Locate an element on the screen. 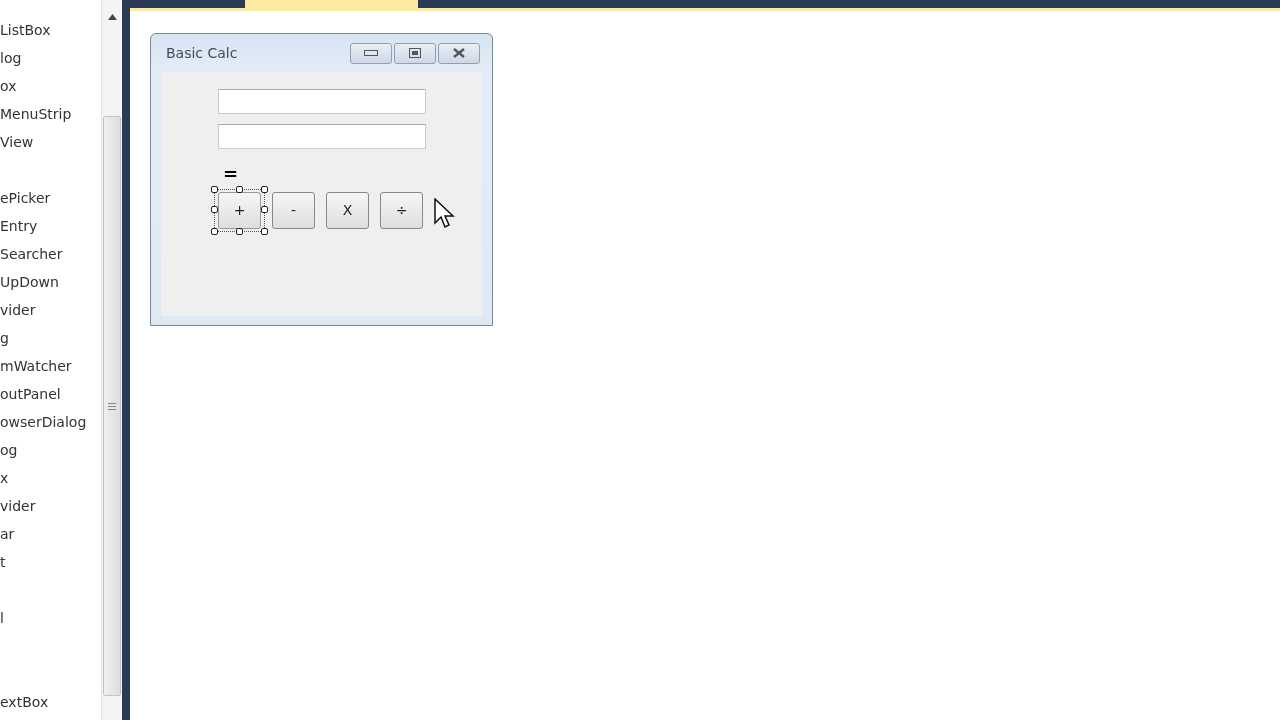 Image resolution: width=1280 pixels, height=720 pixels. result-label: = is located at coordinates (231, 174).